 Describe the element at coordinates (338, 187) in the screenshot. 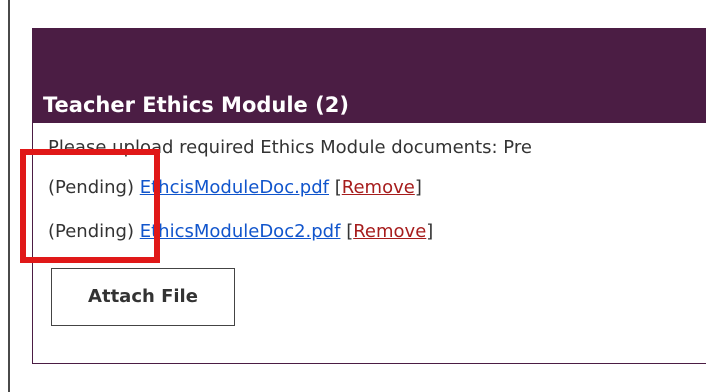

I see `bracket-open: [` at that location.